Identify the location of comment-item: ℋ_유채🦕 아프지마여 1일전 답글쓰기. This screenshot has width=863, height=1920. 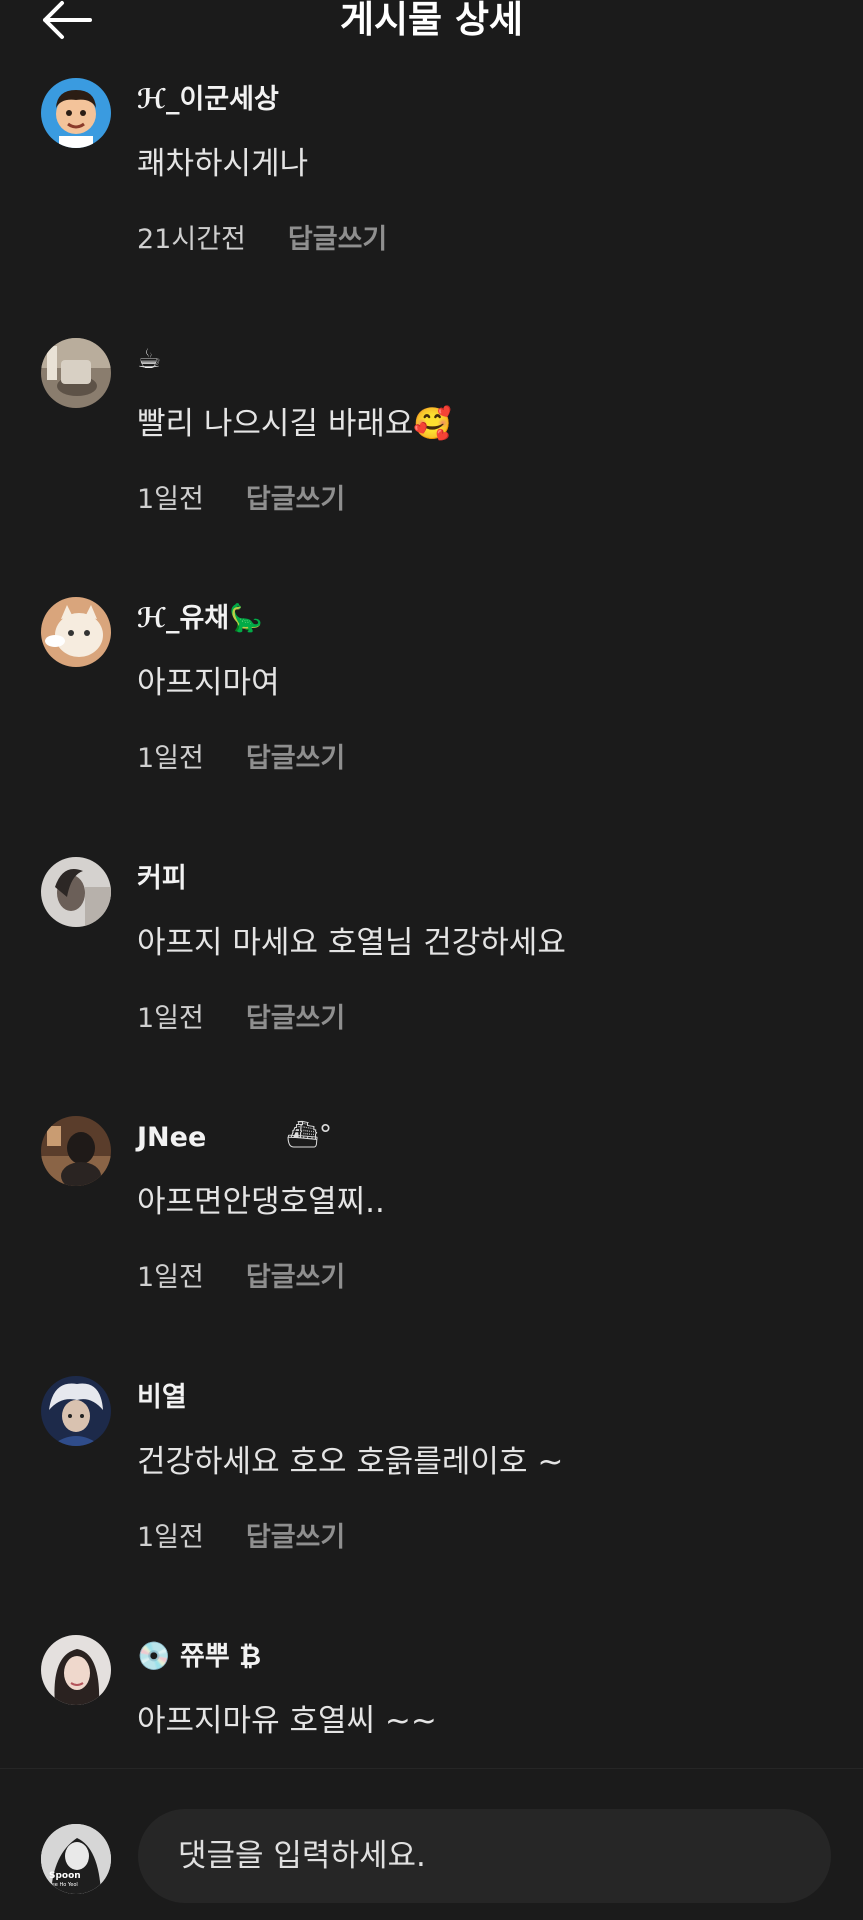
(431, 719).